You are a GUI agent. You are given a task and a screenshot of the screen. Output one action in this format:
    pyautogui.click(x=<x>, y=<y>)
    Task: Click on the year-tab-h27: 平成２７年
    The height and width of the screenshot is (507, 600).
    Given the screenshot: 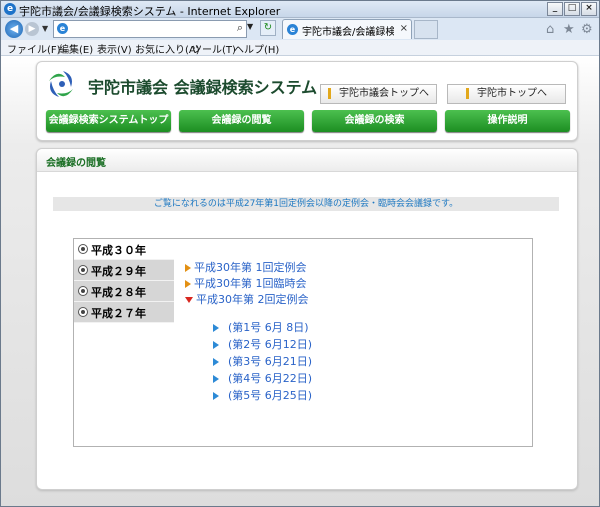 What is the action you would take?
    pyautogui.click(x=124, y=312)
    